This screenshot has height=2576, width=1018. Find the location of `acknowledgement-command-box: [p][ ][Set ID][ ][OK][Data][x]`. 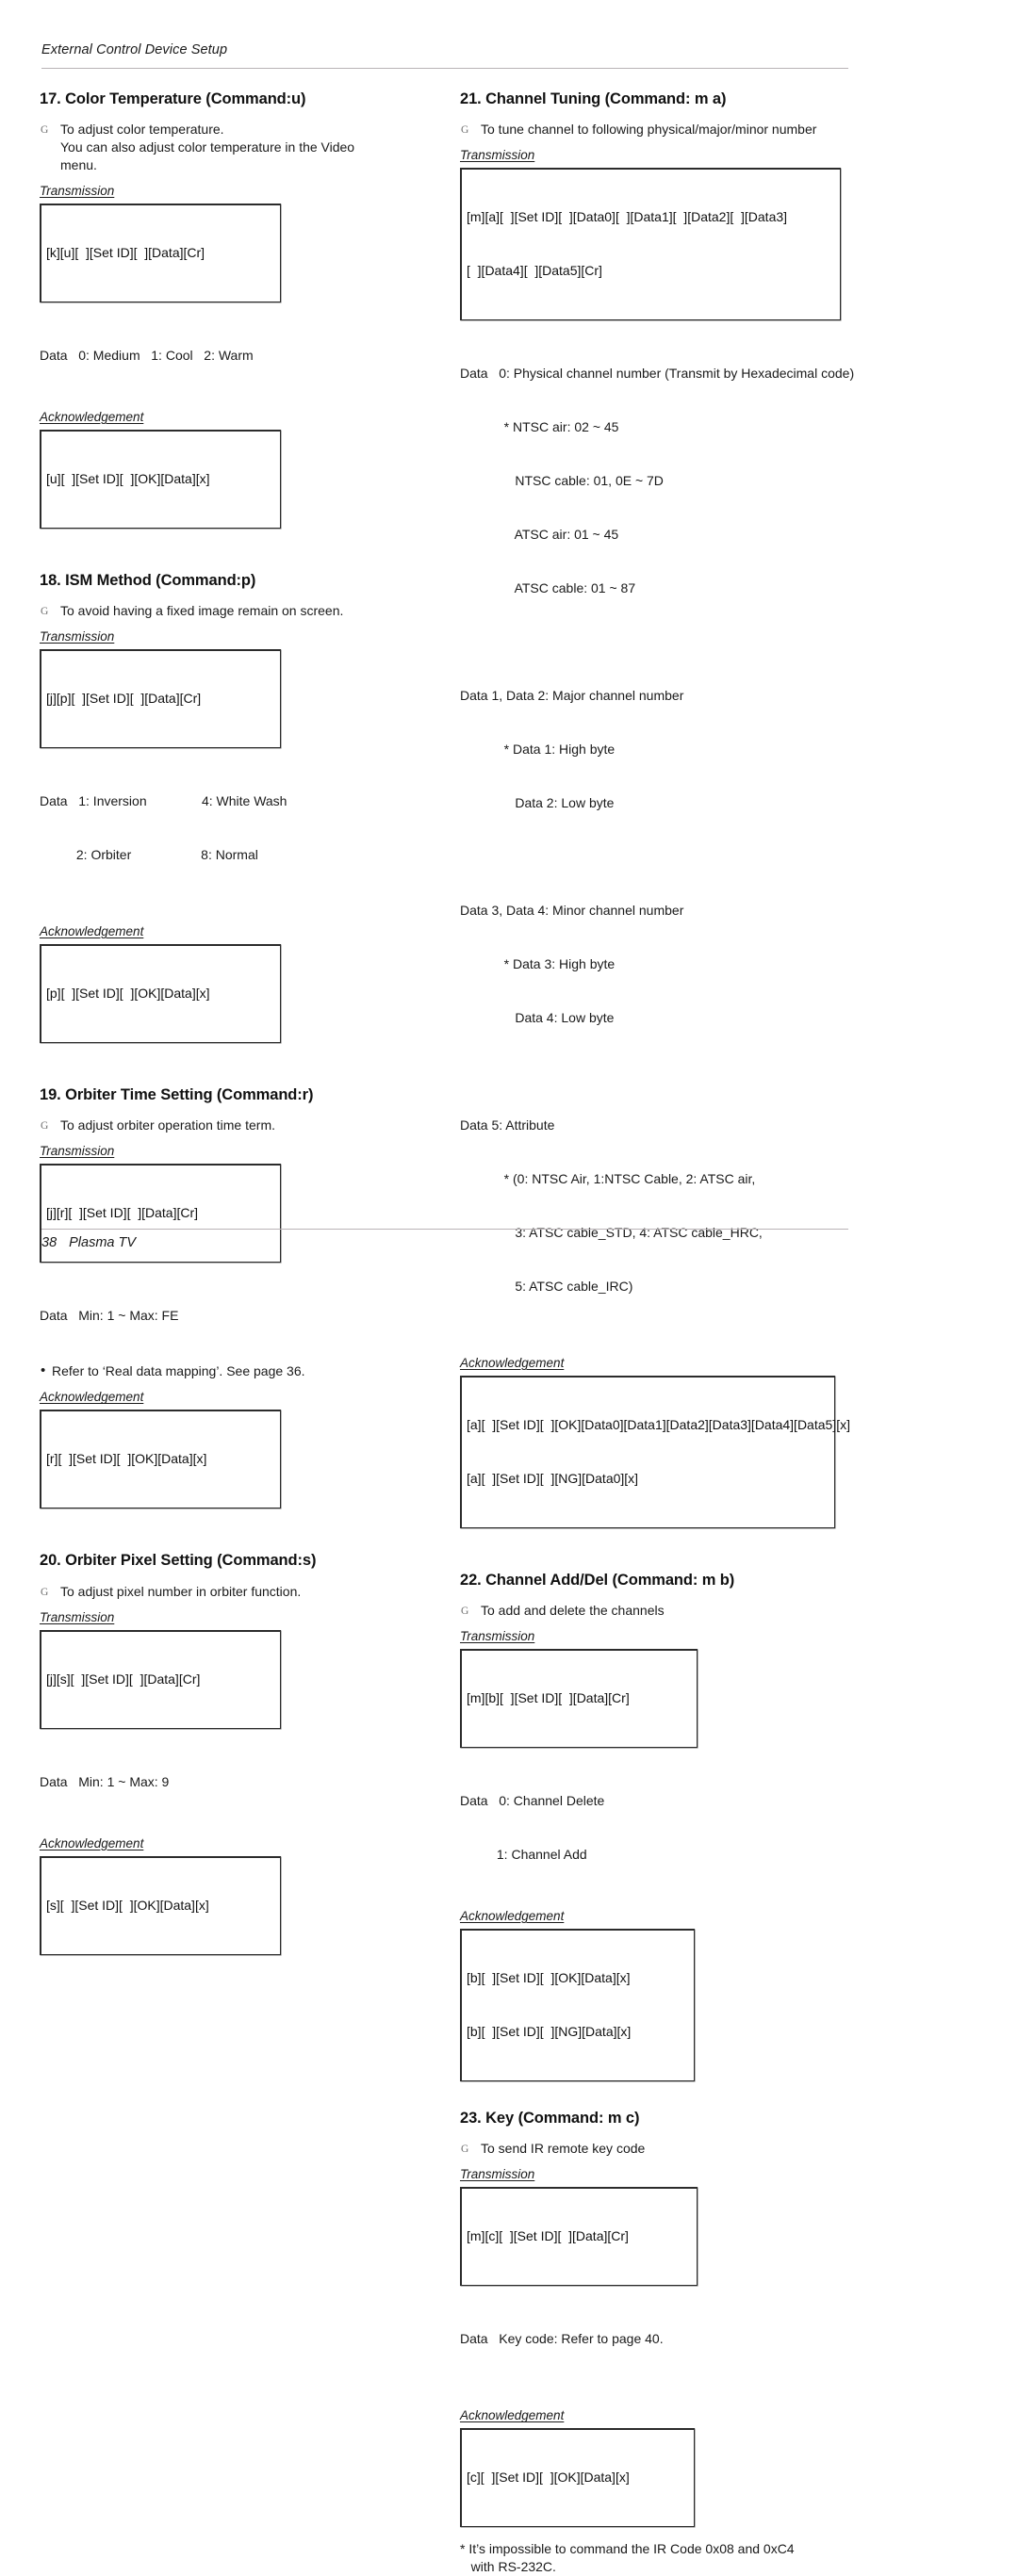

acknowledgement-command-box: [p][ ][Set ID][ ][OK][Data][x] is located at coordinates (160, 994).